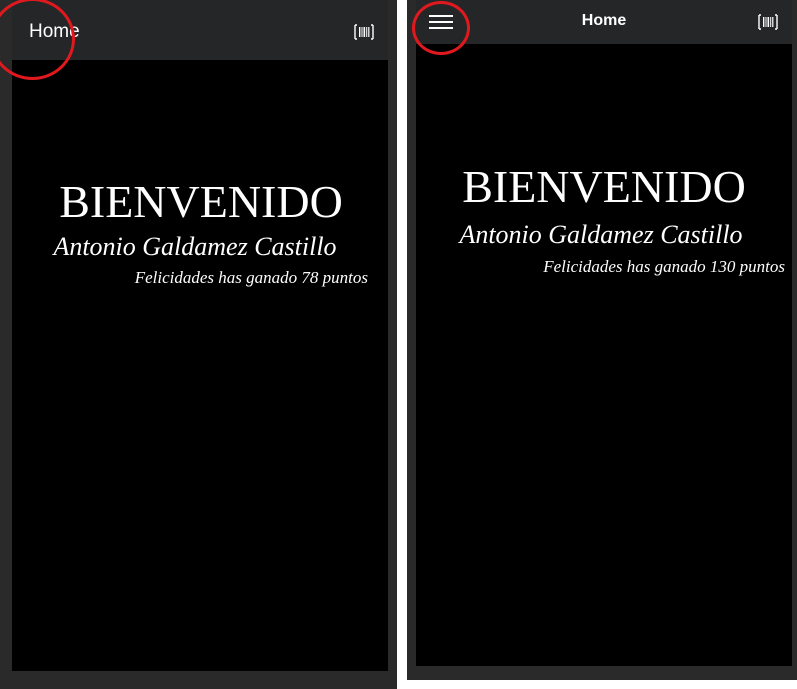  What do you see at coordinates (251, 277) in the screenshot?
I see `points-message: Felicidades has ganado 78 puntos` at bounding box center [251, 277].